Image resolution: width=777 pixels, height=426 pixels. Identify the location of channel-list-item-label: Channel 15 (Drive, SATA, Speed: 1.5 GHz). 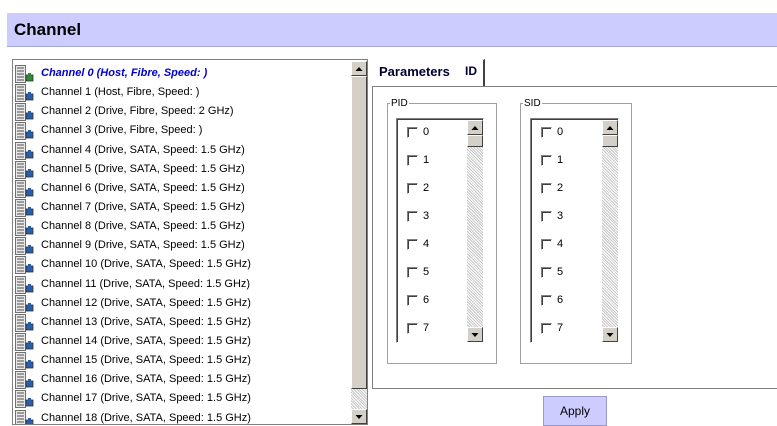
(146, 360).